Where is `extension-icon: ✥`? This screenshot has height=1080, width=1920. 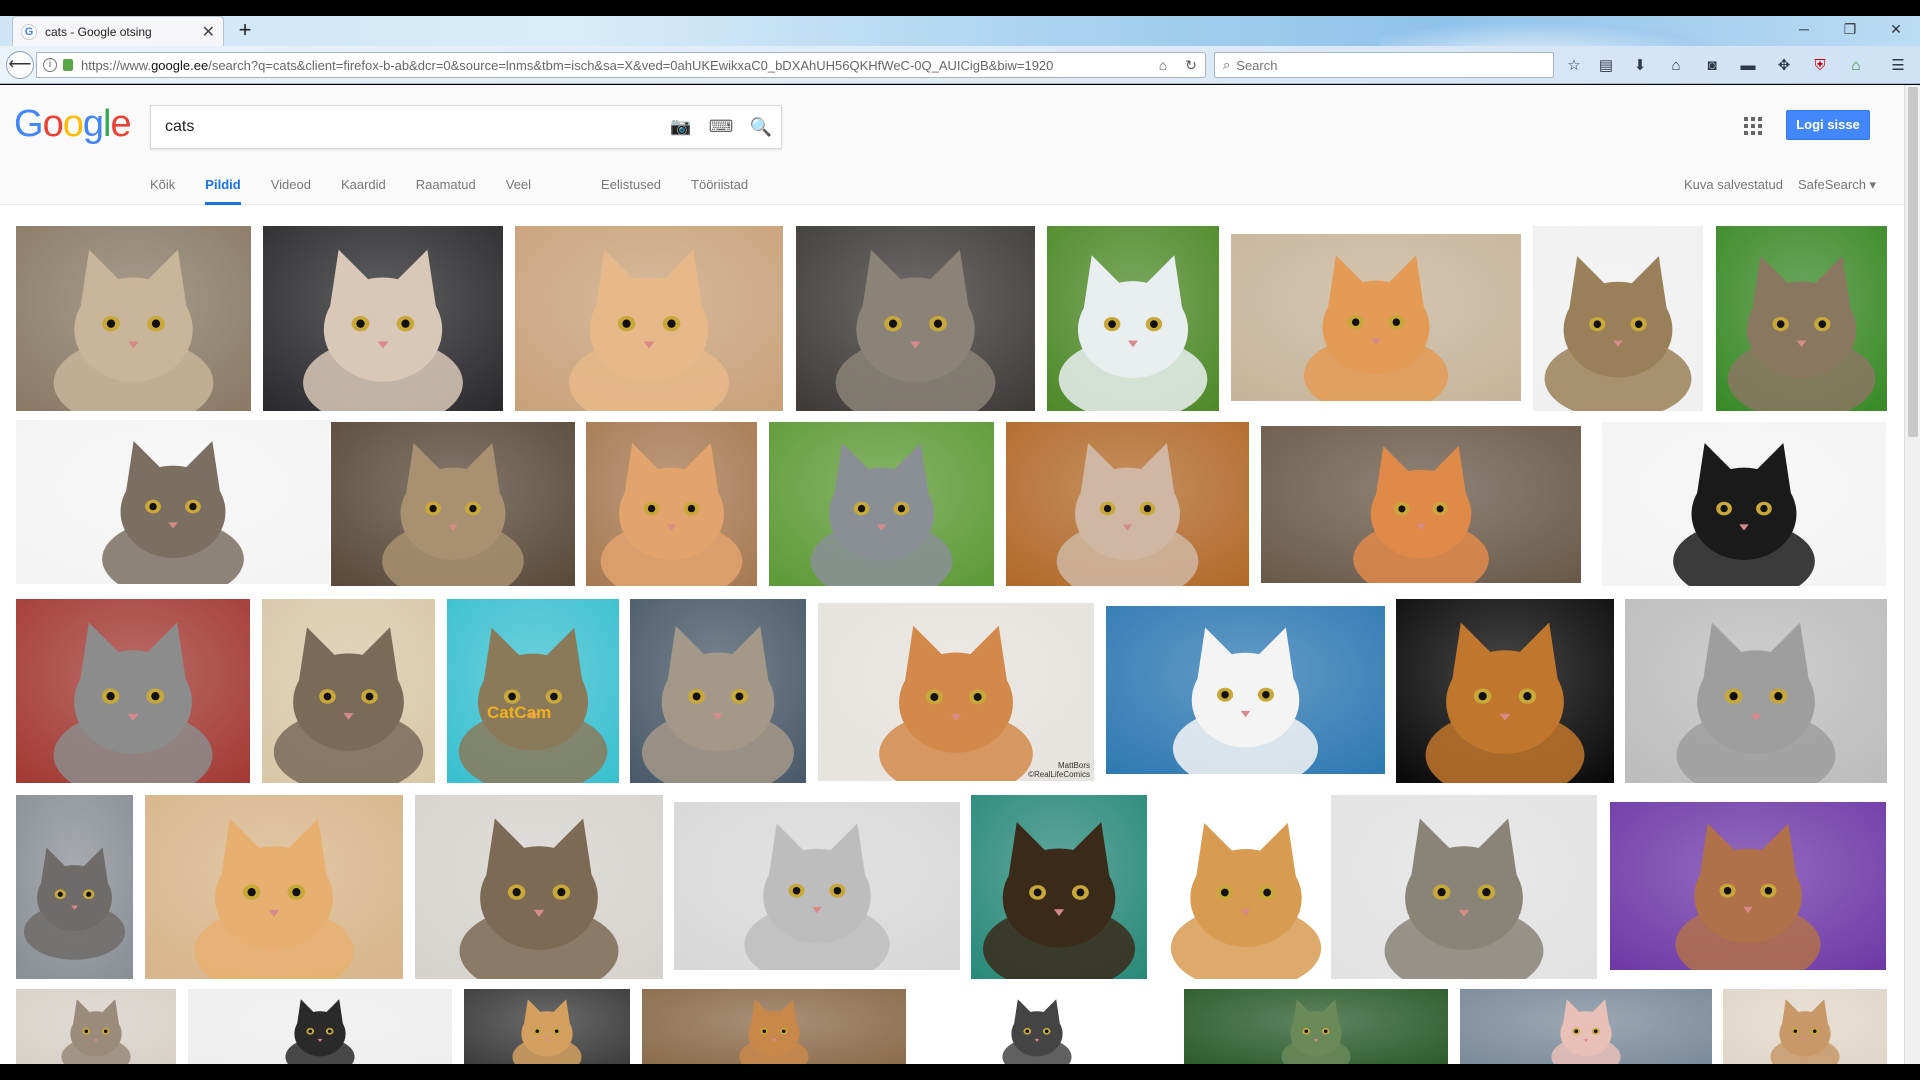 extension-icon: ✥ is located at coordinates (1784, 66).